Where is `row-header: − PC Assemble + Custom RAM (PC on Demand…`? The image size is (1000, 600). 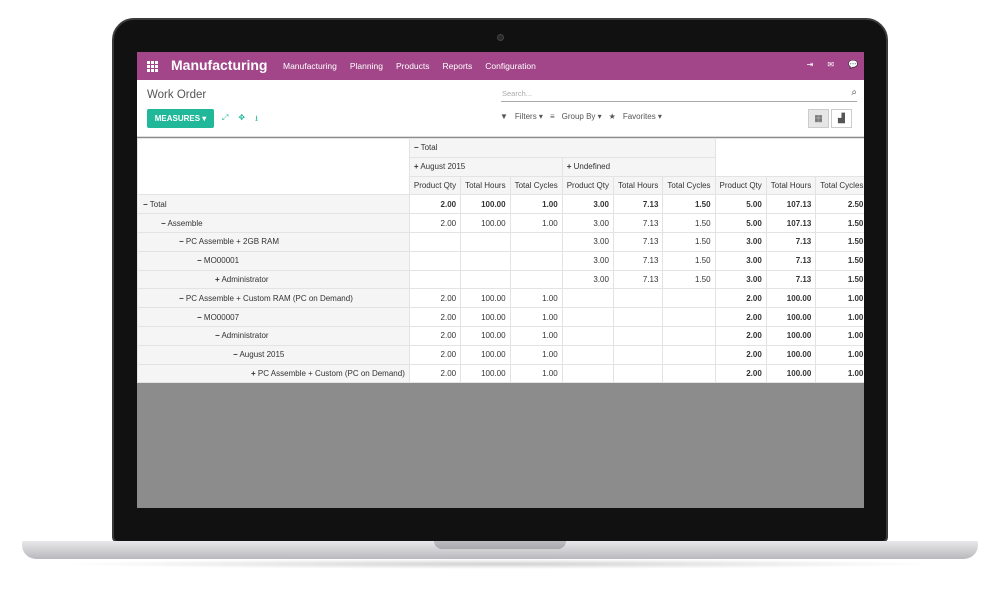
row-header: − PC Assemble + Custom RAM (PC on Demand… is located at coordinates (273, 298).